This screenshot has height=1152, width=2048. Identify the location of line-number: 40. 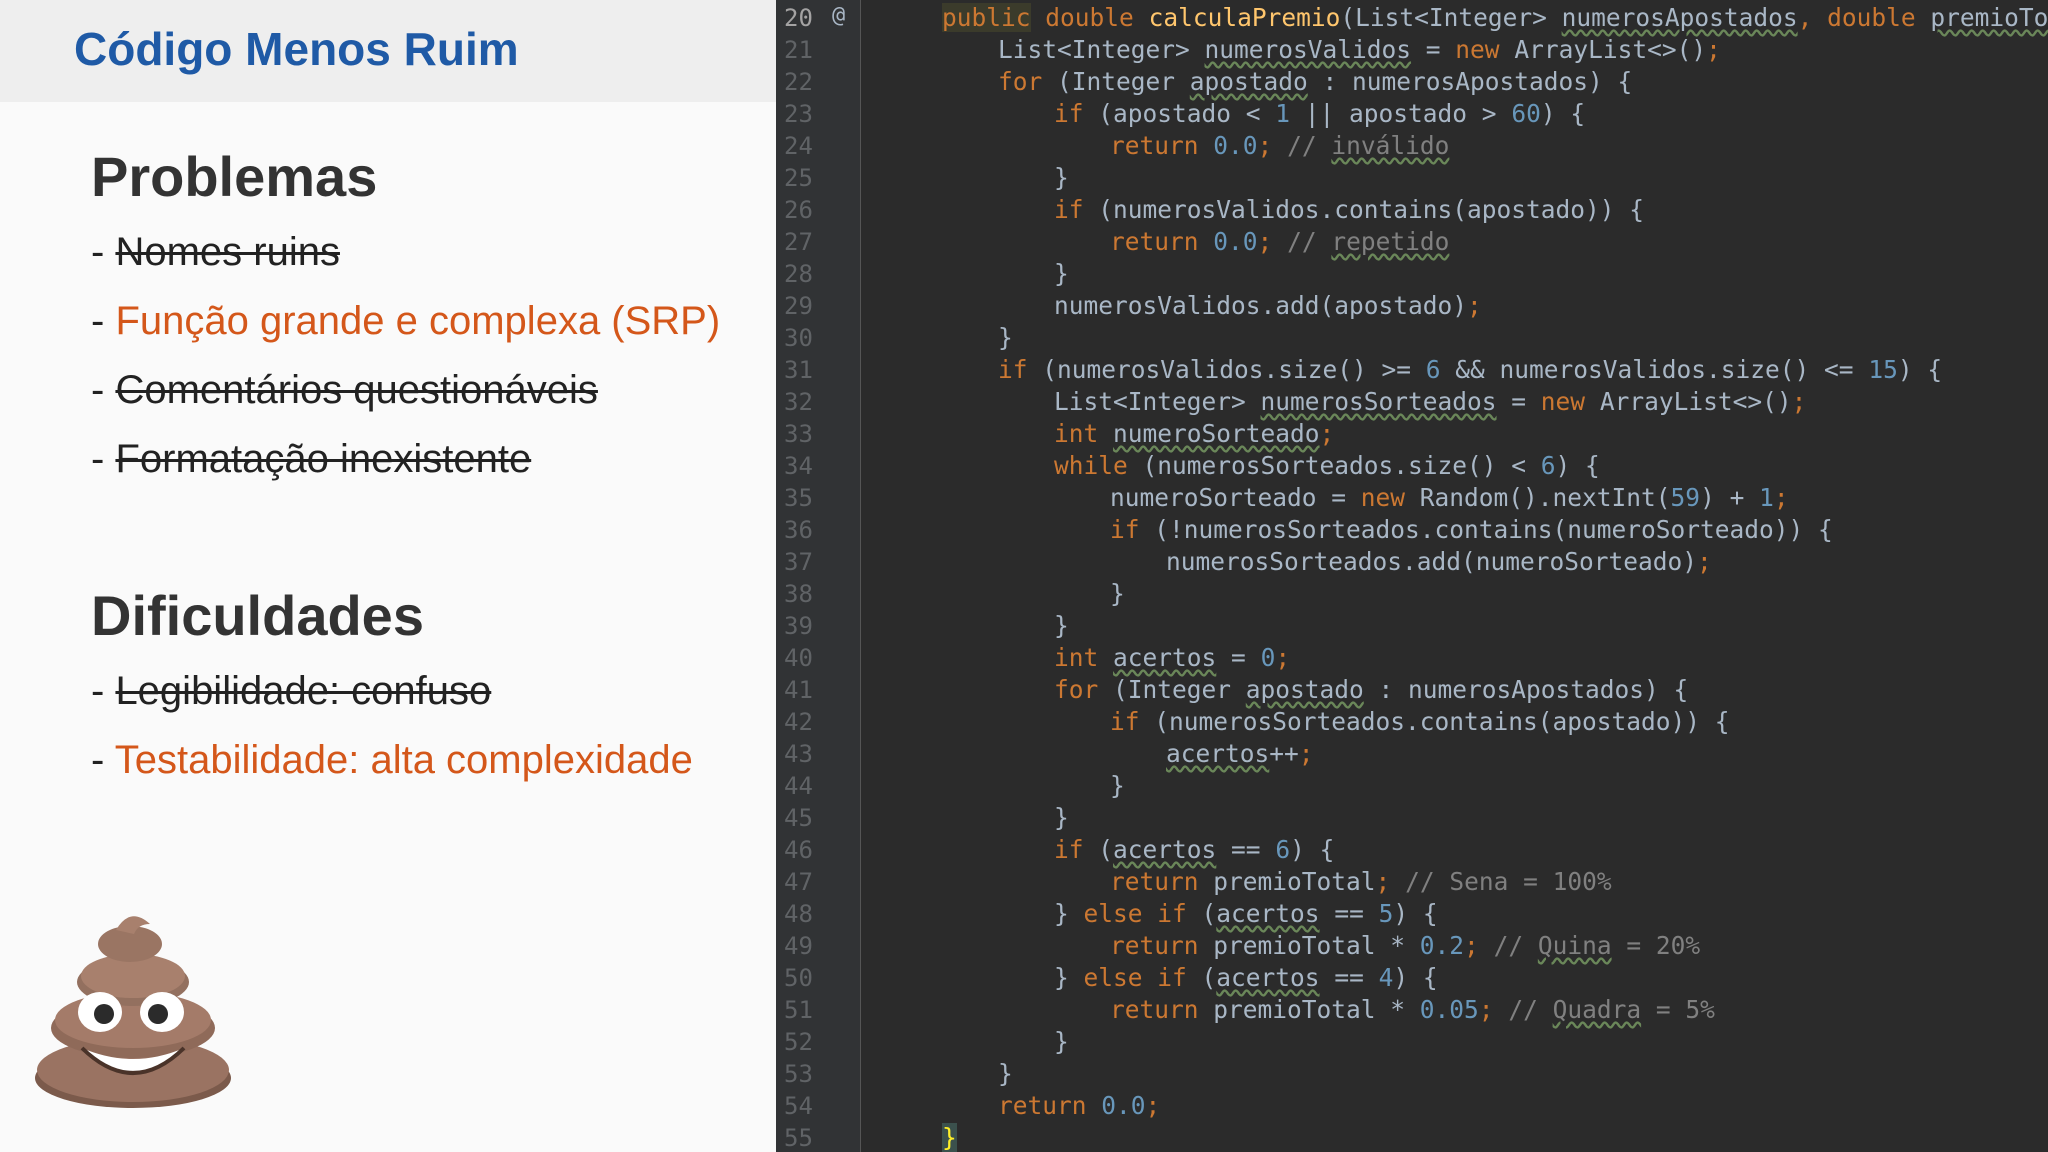
(798, 658).